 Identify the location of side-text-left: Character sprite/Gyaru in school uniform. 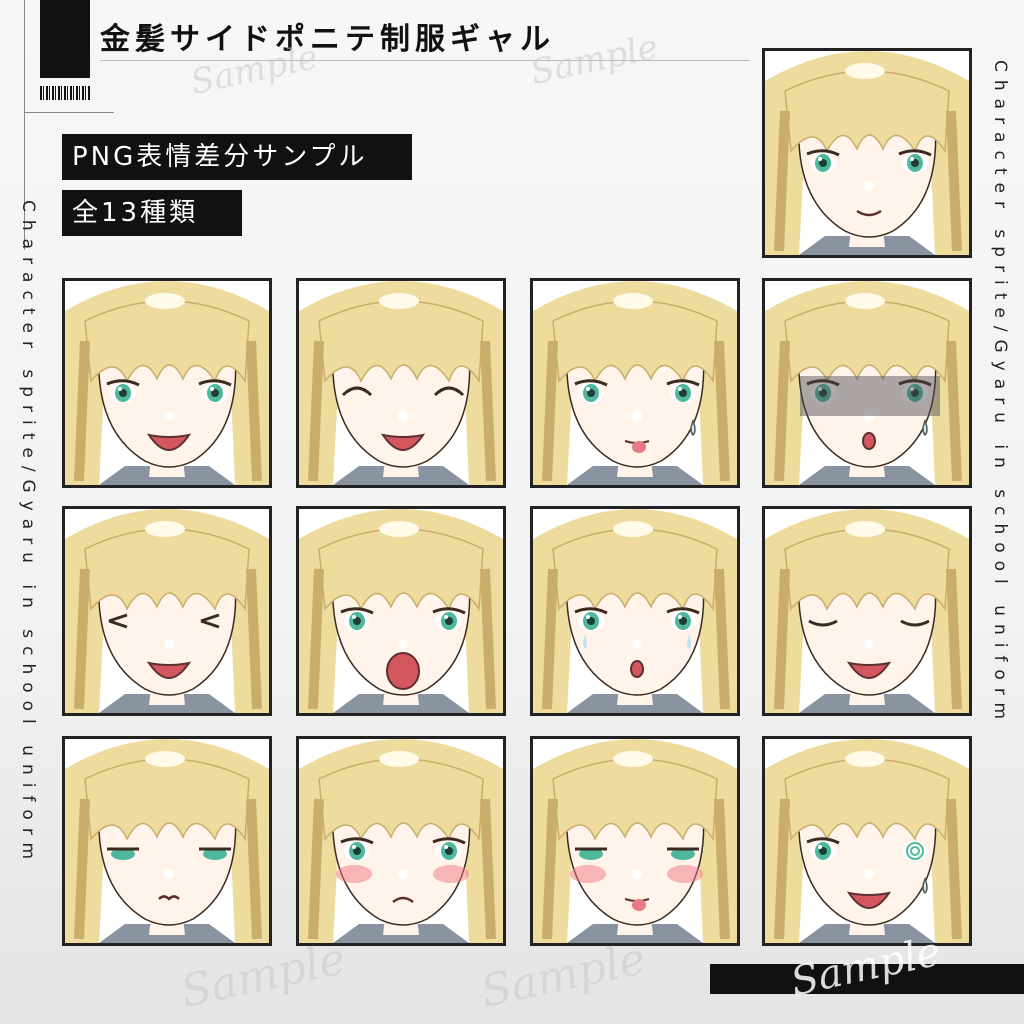
(28, 534).